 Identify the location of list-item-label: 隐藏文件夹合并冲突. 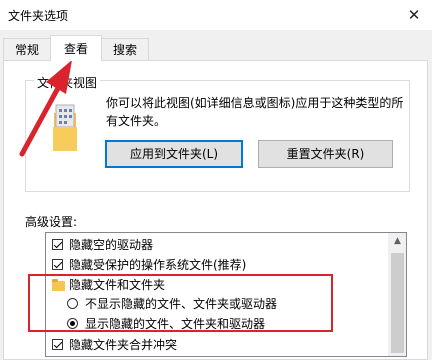
(123, 345).